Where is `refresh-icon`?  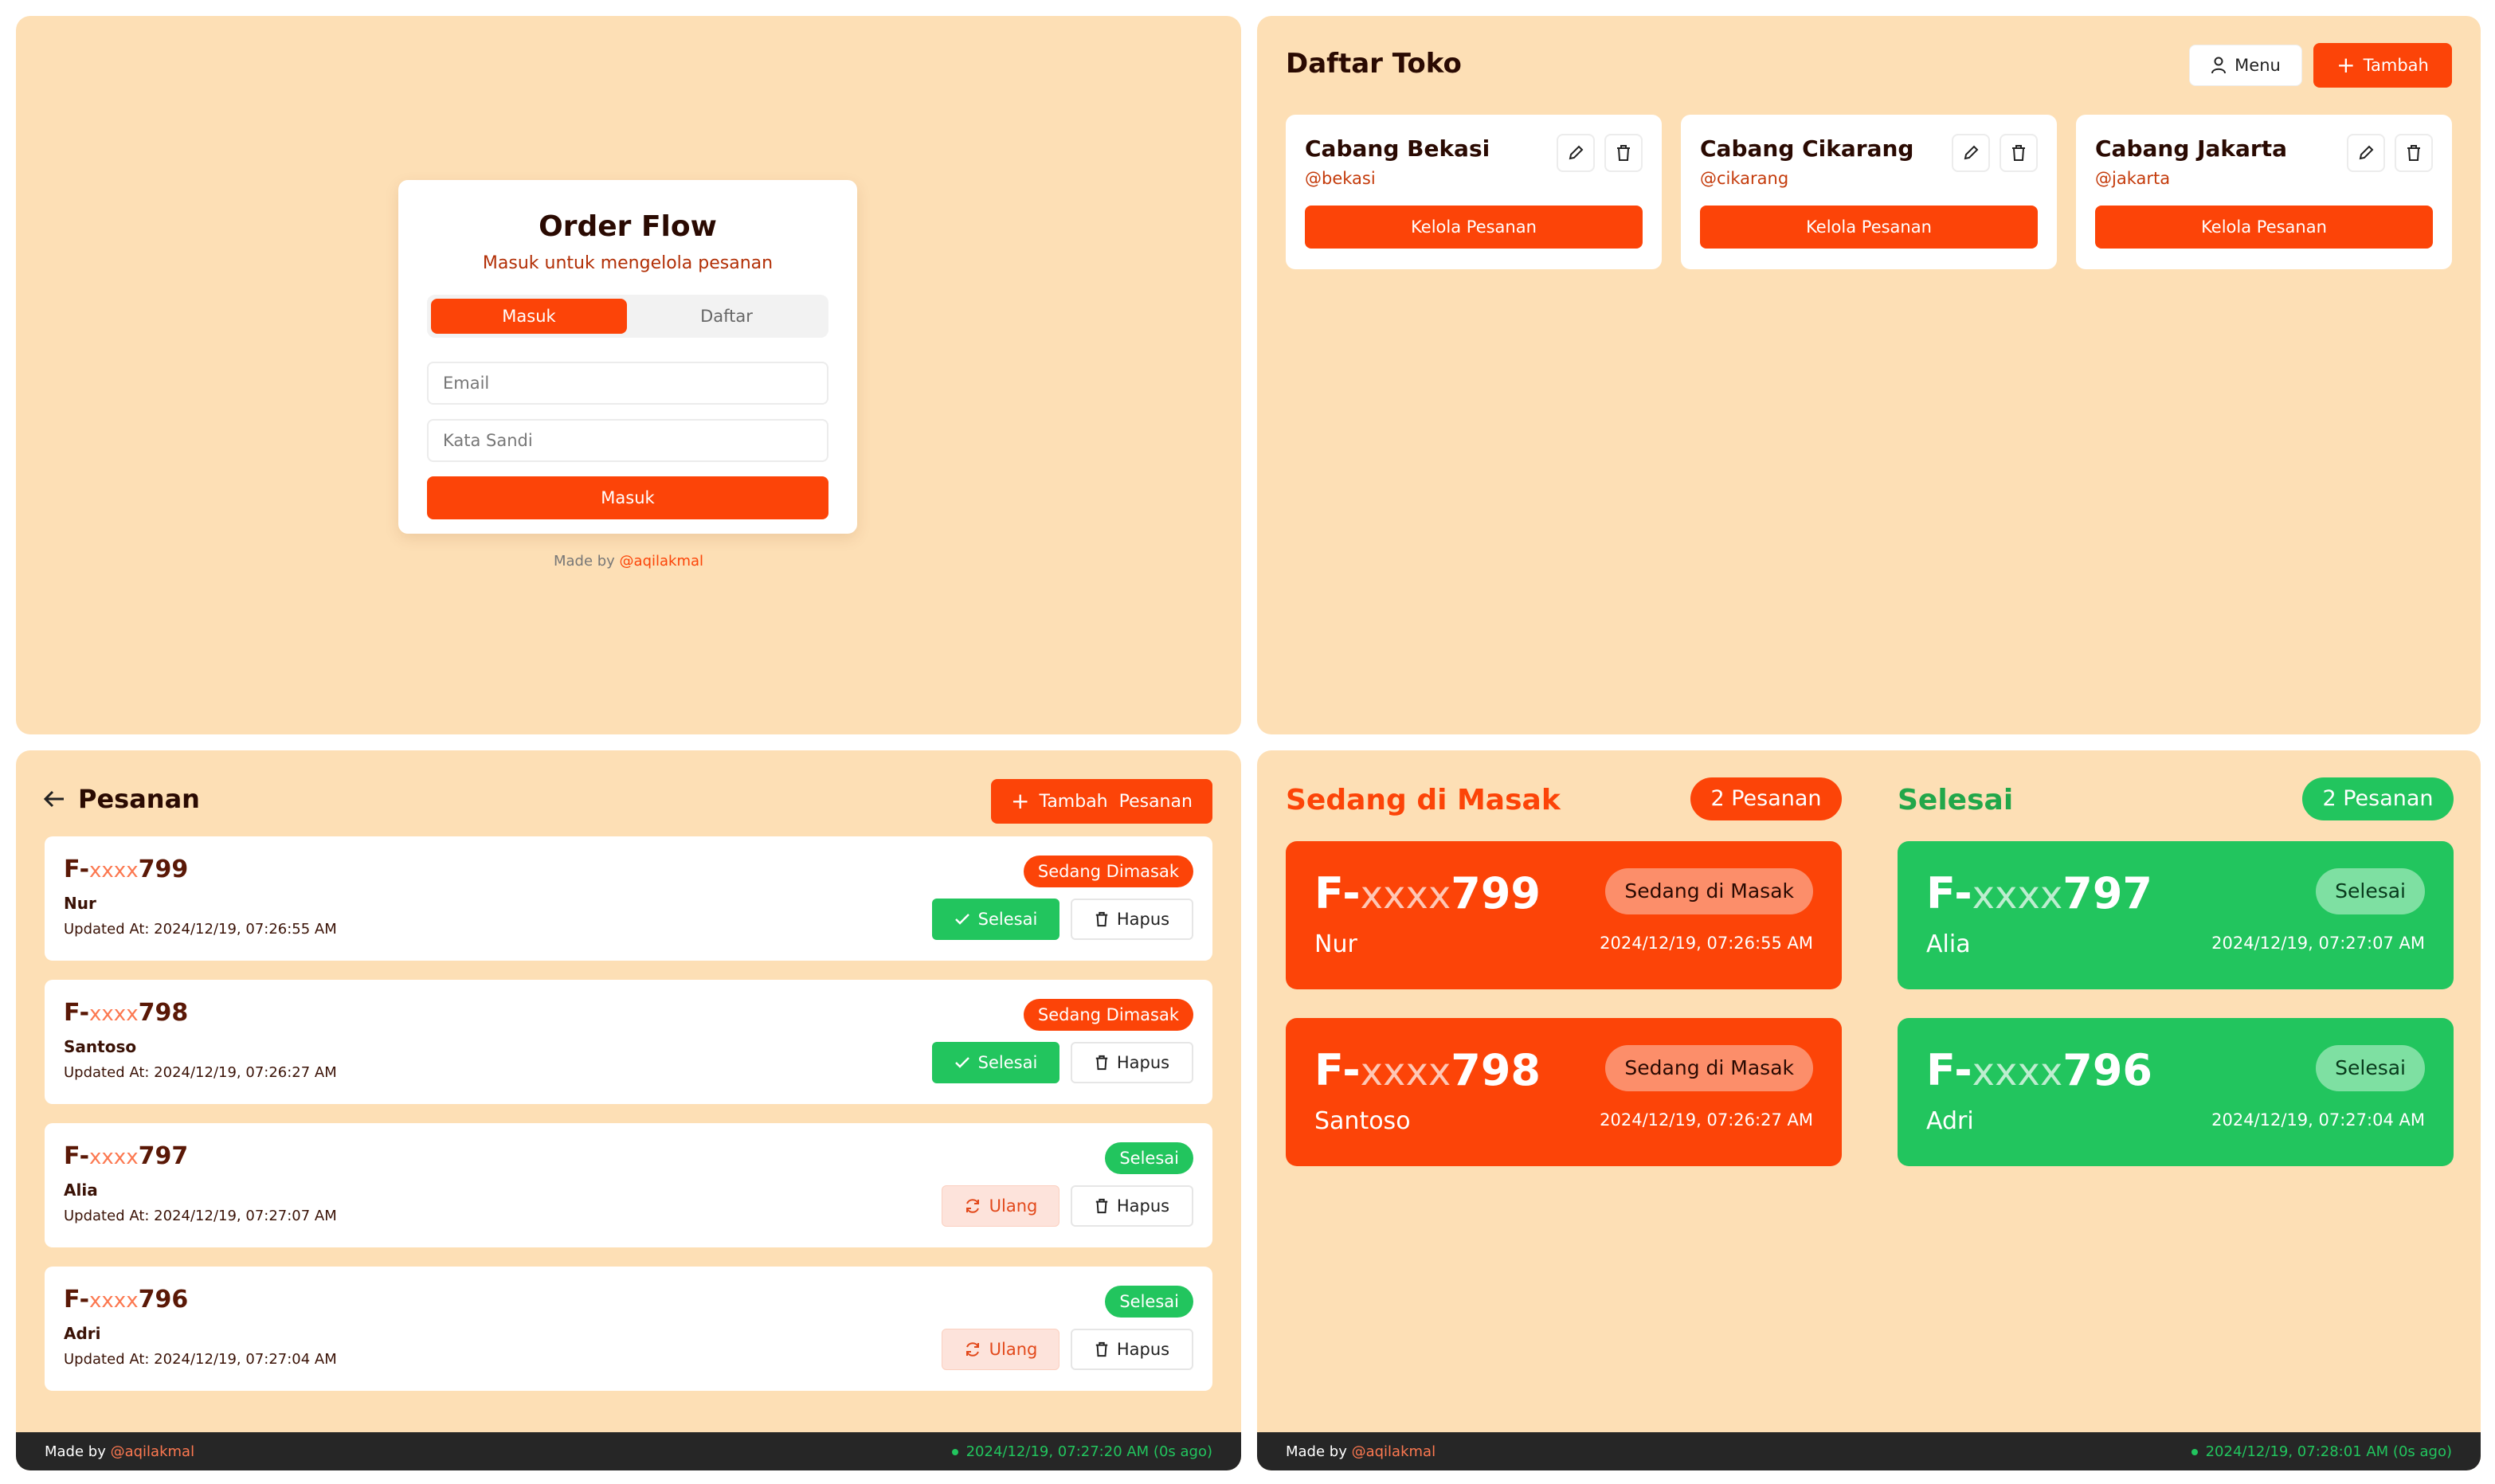
refresh-icon is located at coordinates (972, 1206).